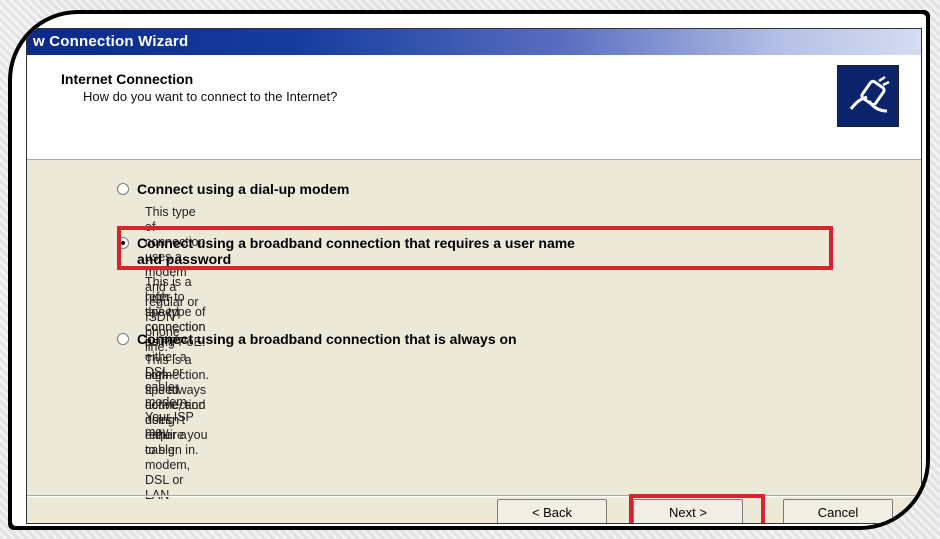  Describe the element at coordinates (111, 41) in the screenshot. I see `window-title: w Connection Wizard` at that location.